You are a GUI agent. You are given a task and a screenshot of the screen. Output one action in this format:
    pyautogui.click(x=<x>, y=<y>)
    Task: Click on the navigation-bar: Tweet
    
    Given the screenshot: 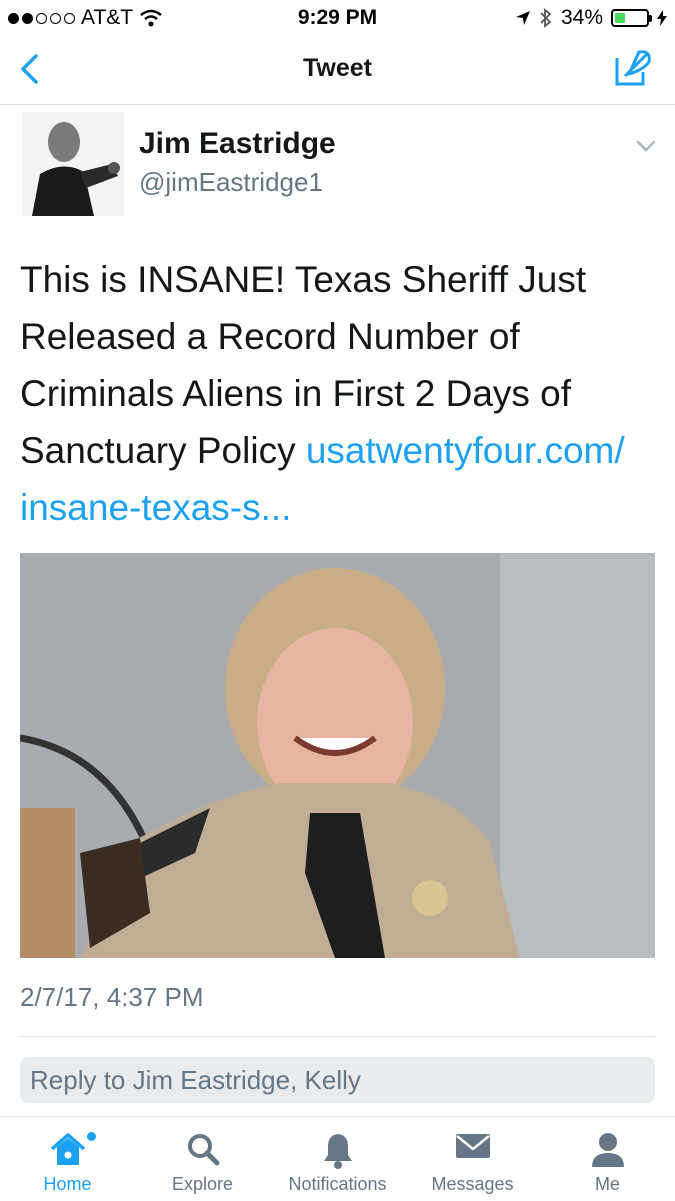 What is the action you would take?
    pyautogui.click(x=337, y=70)
    